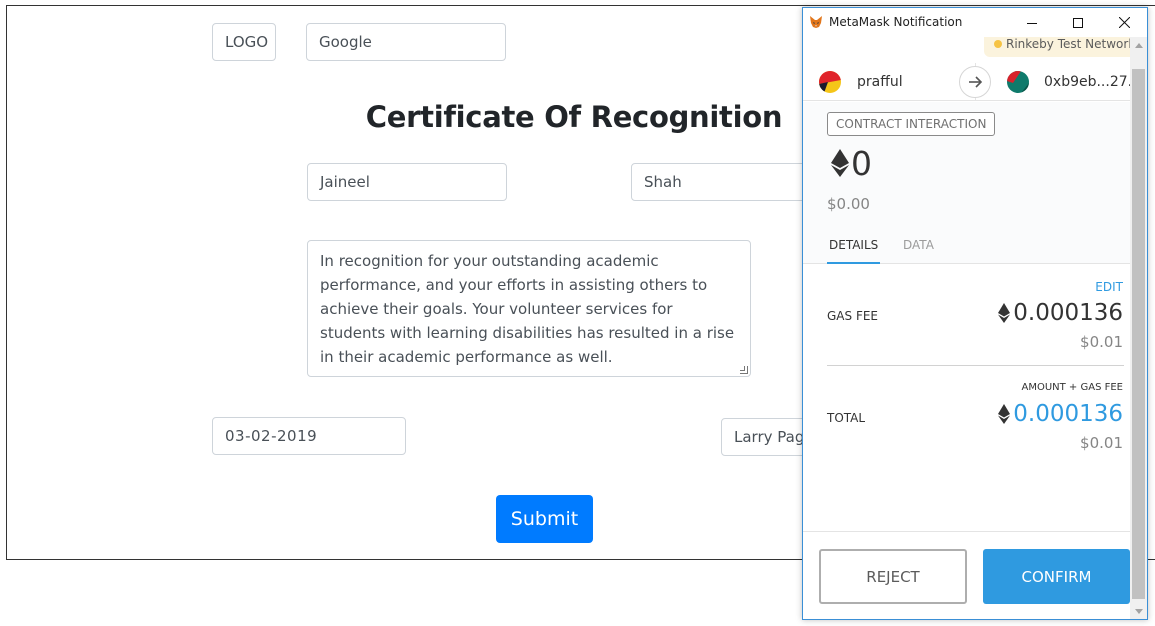 Image resolution: width=1155 pixels, height=626 pixels. I want to click on close-button, so click(1124, 22).